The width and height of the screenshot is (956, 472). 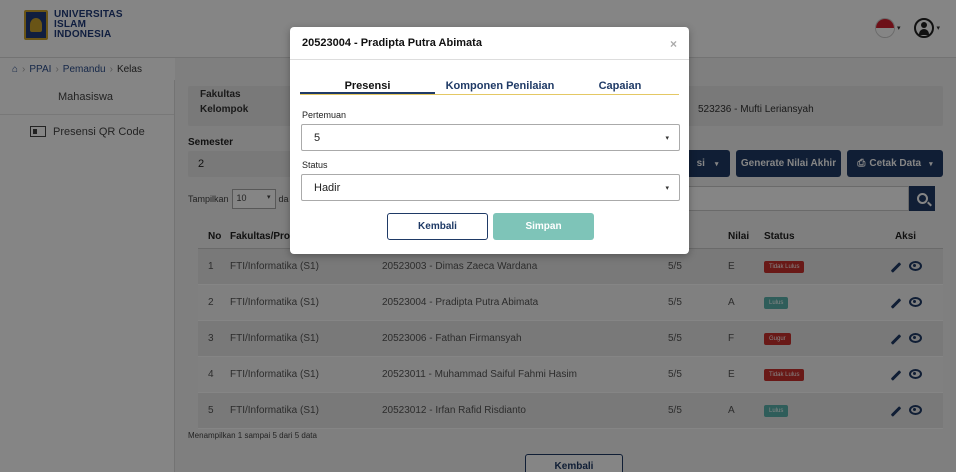 I want to click on modal-tabs: Presensi Komponen Penilaian Capaian, so click(x=489, y=82).